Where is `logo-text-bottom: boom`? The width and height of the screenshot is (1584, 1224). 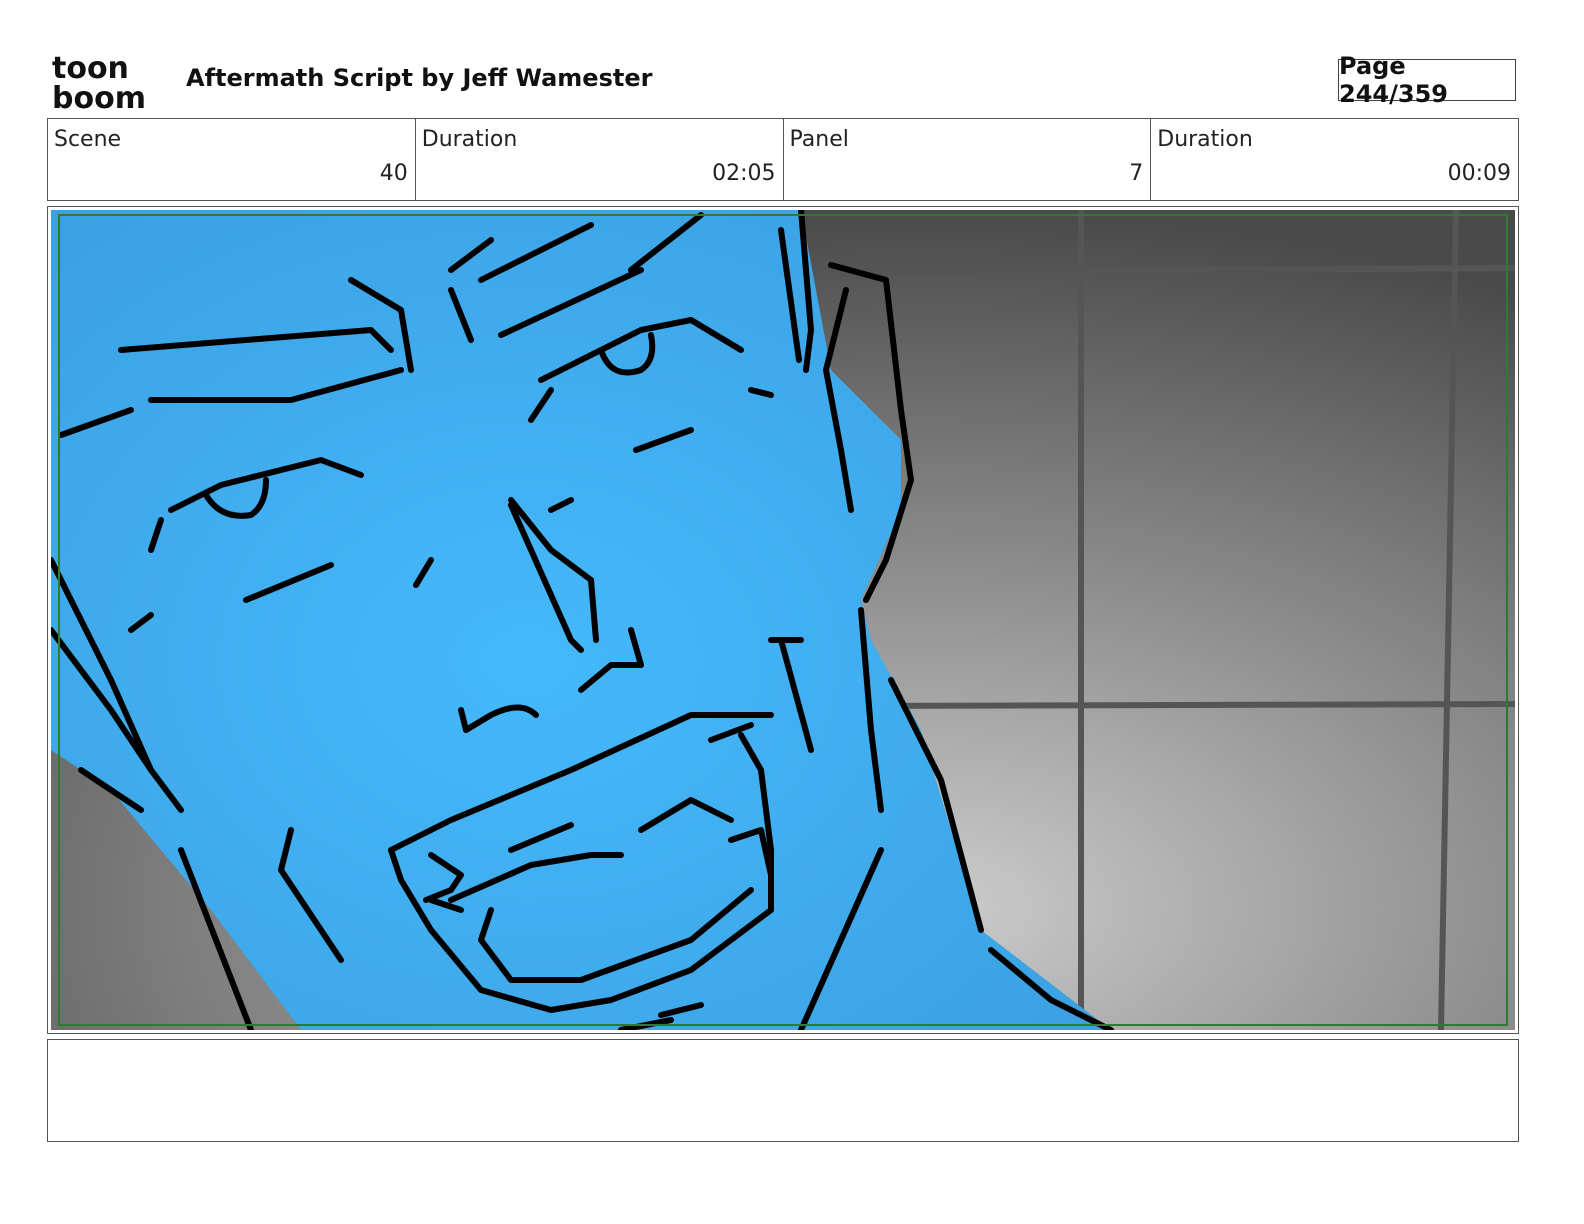 logo-text-bottom: boom is located at coordinates (99, 96).